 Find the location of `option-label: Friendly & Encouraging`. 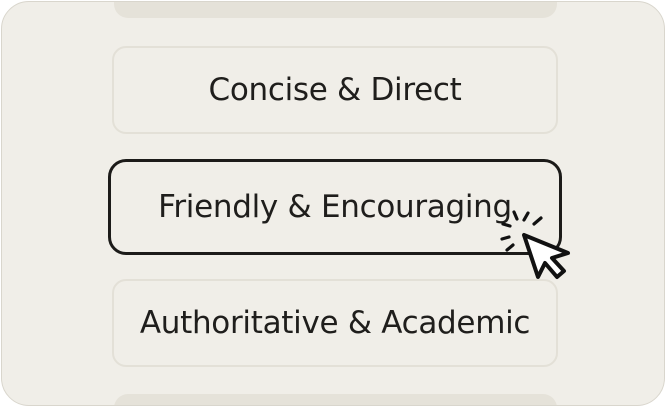

option-label: Friendly & Encouraging is located at coordinates (335, 207).